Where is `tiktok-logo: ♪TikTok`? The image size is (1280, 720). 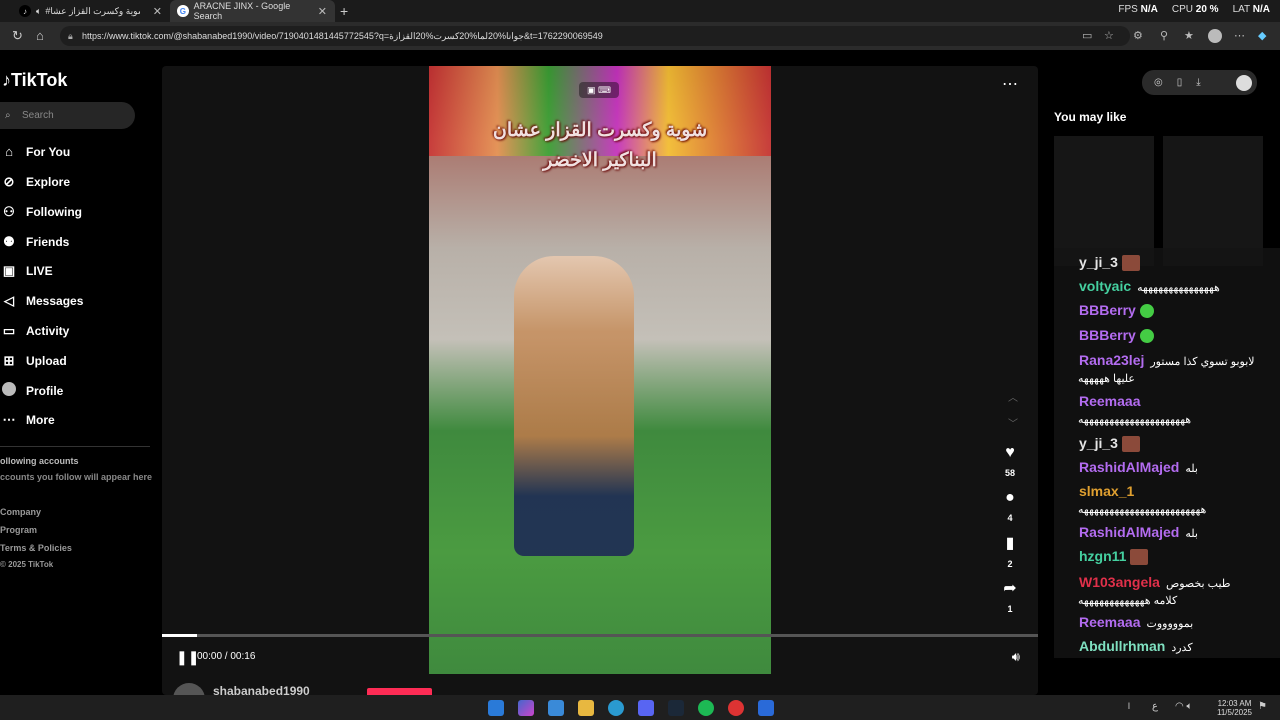 tiktok-logo: ♪TikTok is located at coordinates (34, 80).